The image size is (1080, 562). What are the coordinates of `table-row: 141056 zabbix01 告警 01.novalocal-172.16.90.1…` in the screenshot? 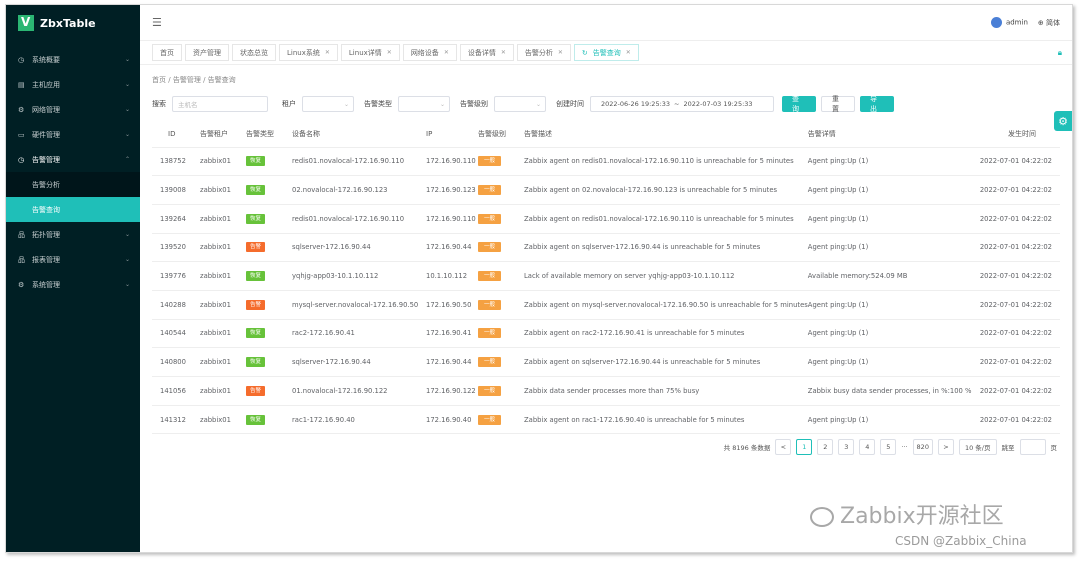 It's located at (606, 391).